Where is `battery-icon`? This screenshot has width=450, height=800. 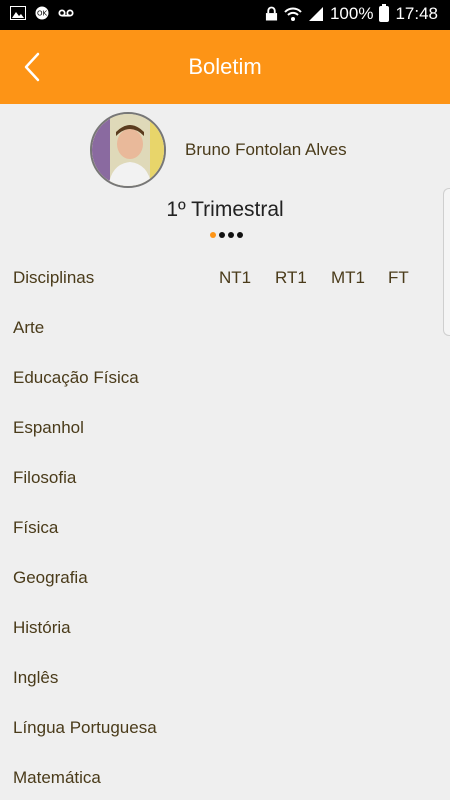
battery-icon is located at coordinates (384, 13).